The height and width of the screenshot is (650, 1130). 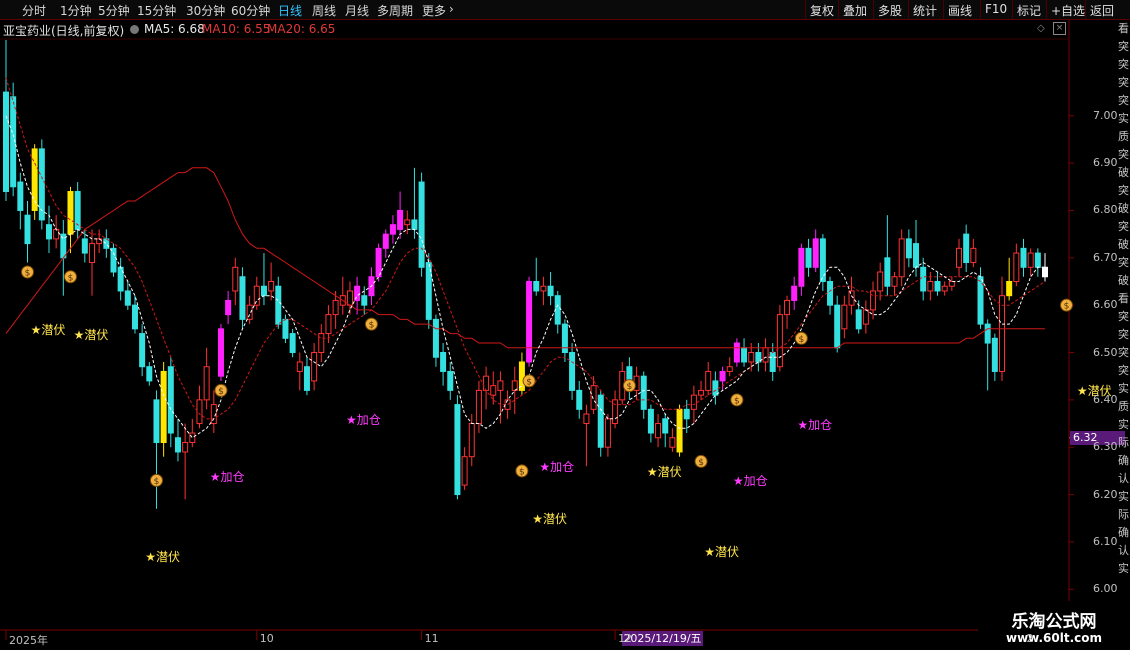 I want to click on y-tick-label: 6.70, so click(x=1105, y=257).